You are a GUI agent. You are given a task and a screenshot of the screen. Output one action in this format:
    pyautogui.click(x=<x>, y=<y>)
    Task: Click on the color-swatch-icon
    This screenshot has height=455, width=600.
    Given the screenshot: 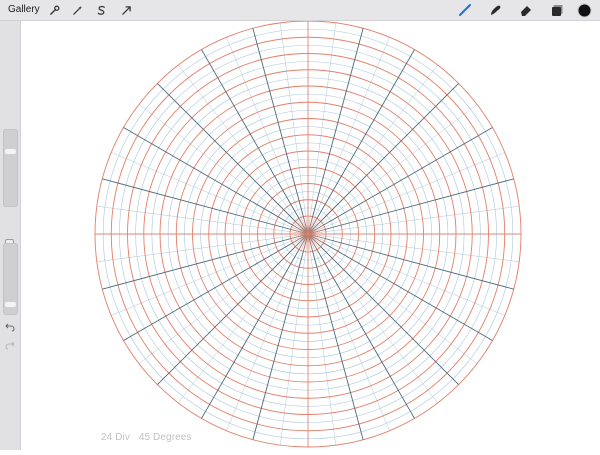 What is the action you would take?
    pyautogui.click(x=584, y=10)
    